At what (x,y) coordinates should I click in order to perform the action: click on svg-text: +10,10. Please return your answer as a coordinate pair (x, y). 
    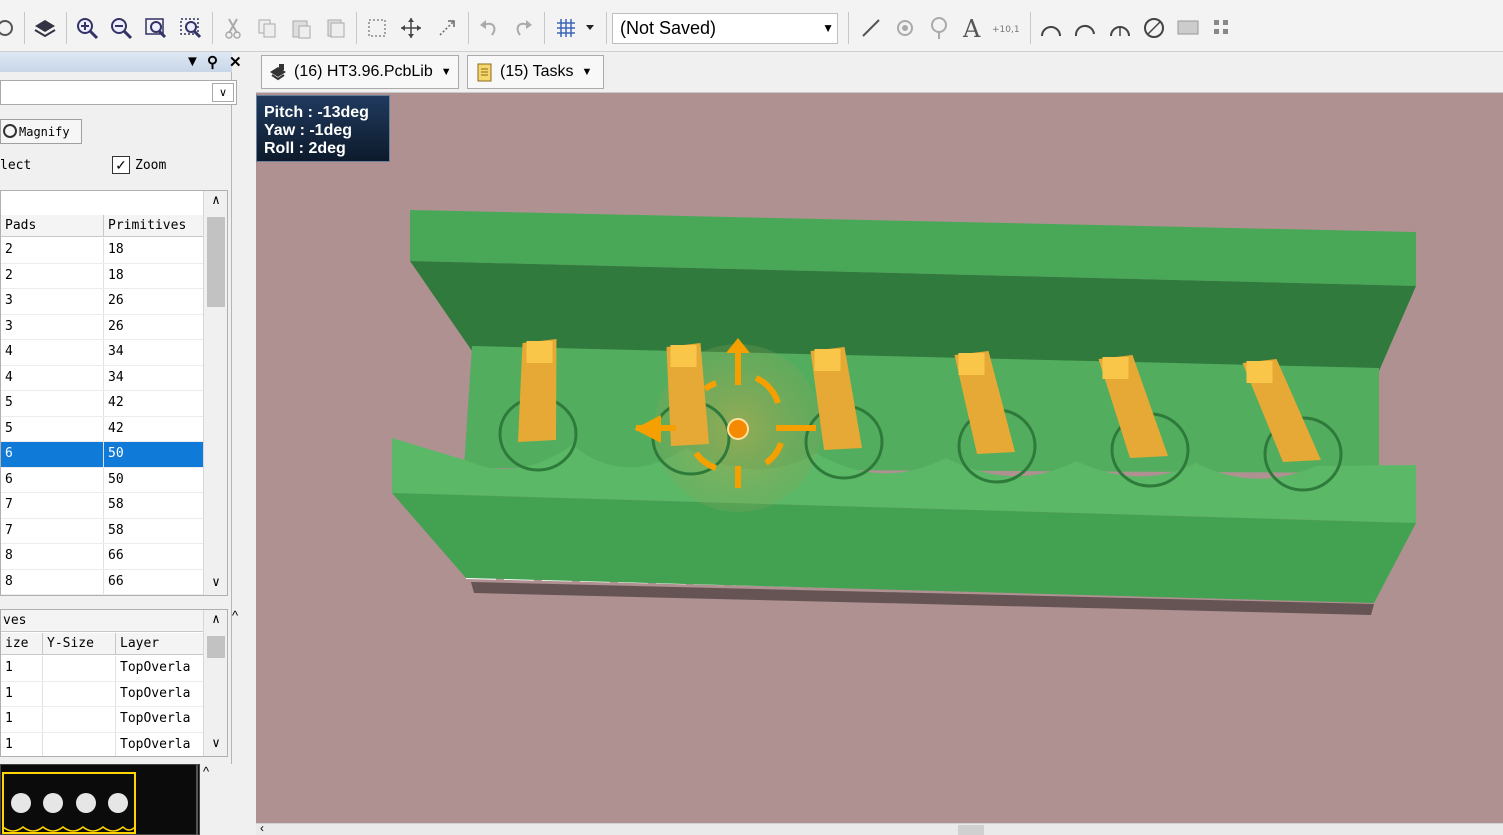
    Looking at the image, I should click on (1006, 30).